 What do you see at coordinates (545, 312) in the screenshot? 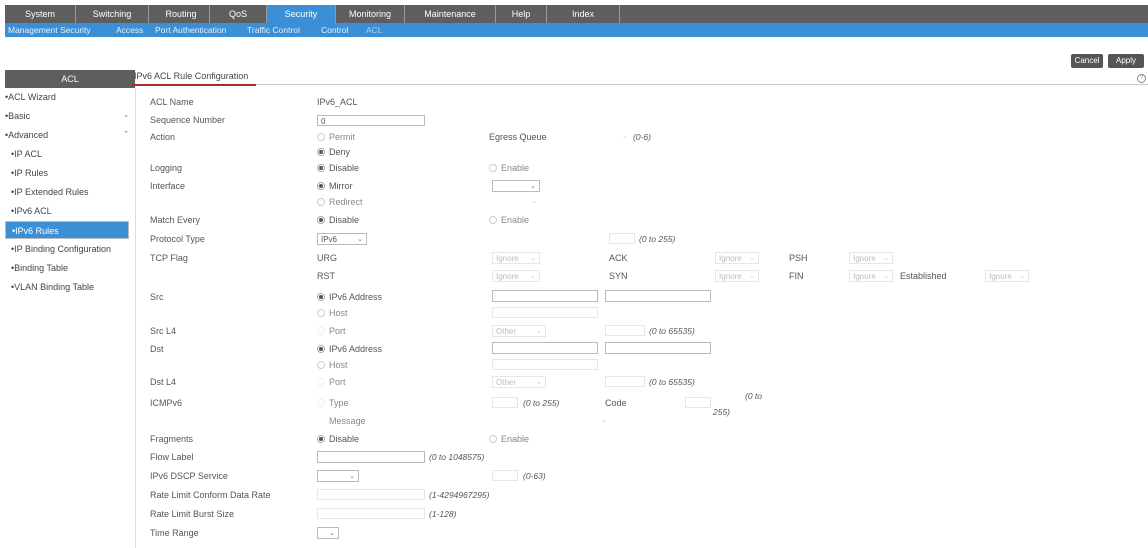
I see `src-host-input` at bounding box center [545, 312].